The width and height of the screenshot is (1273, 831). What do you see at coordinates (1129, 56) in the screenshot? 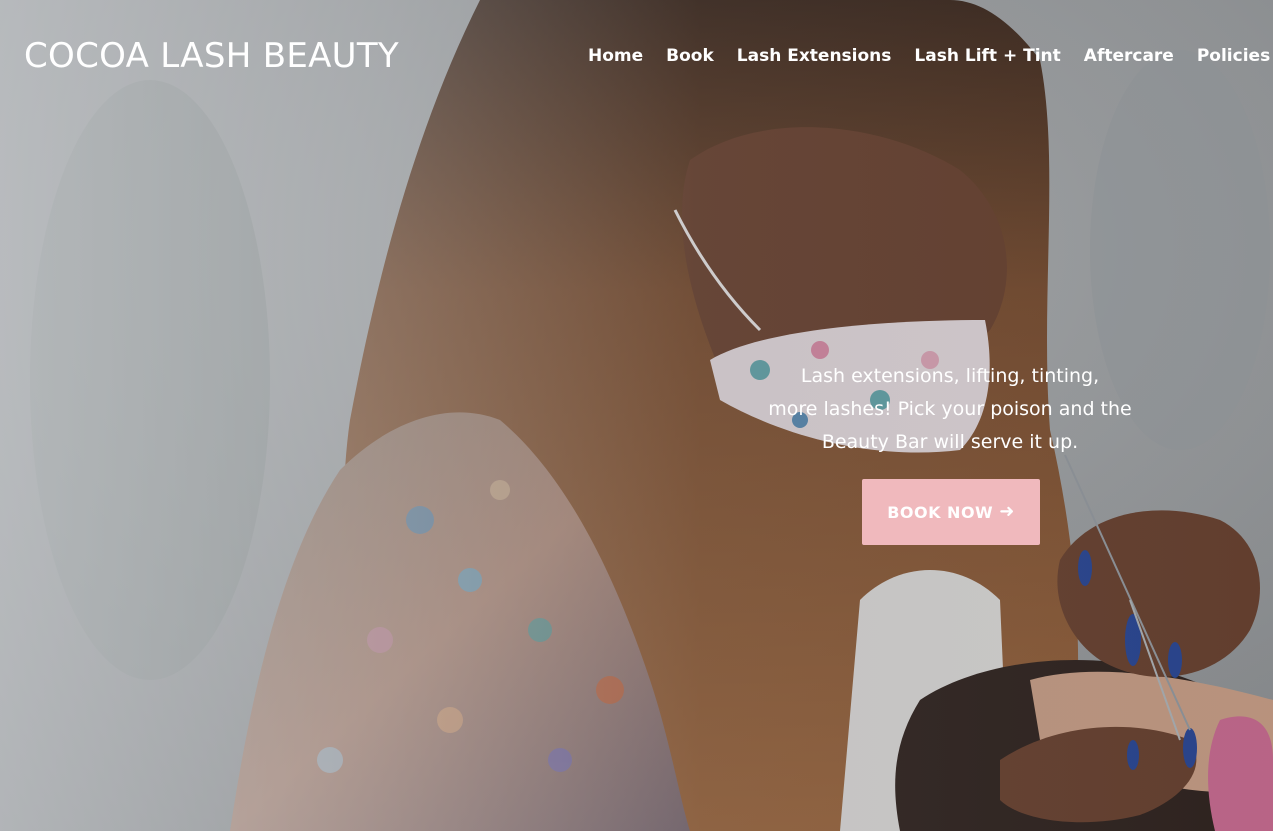
I see `nav-aftercare: Aftercare` at bounding box center [1129, 56].